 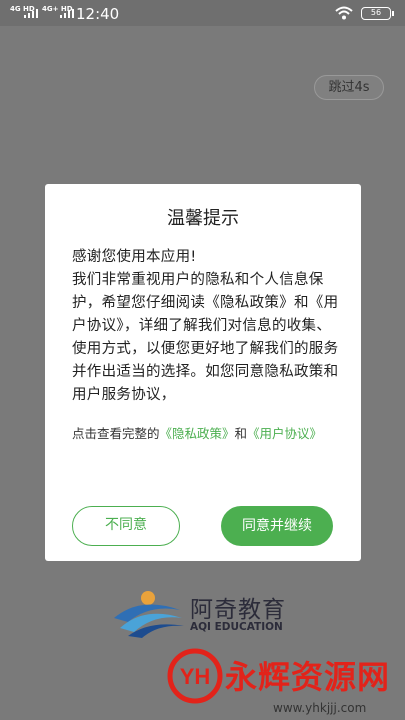 I want to click on agree-continue-button: 同意并继续, so click(x=277, y=526).